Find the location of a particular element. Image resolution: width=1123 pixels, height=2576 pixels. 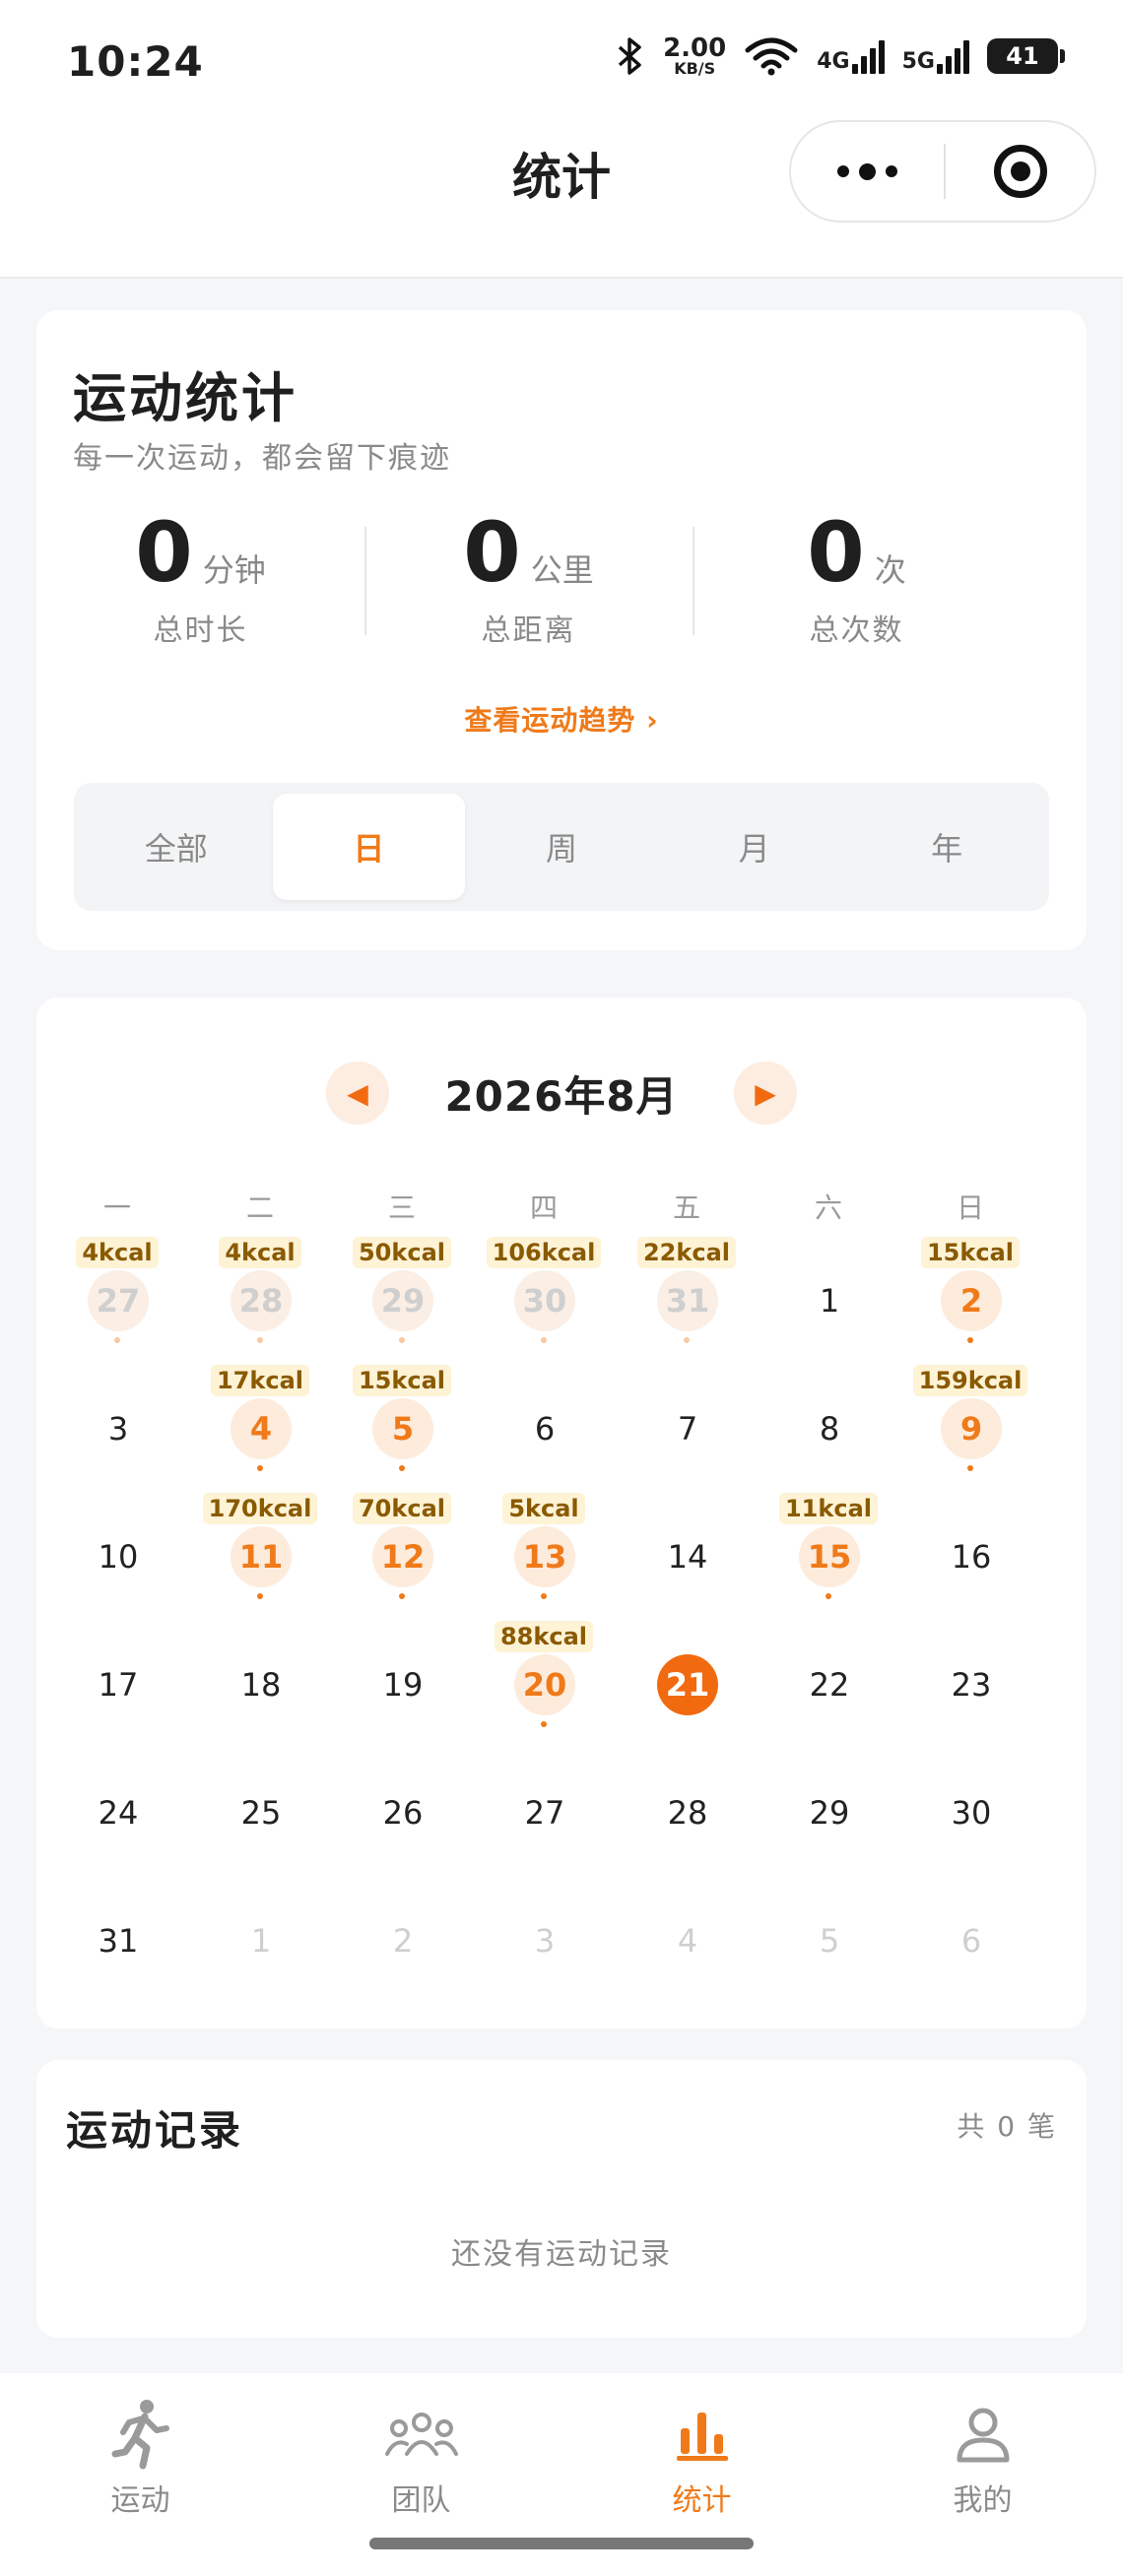

calendar-day: 4kcal 27 is located at coordinates (117, 1301).